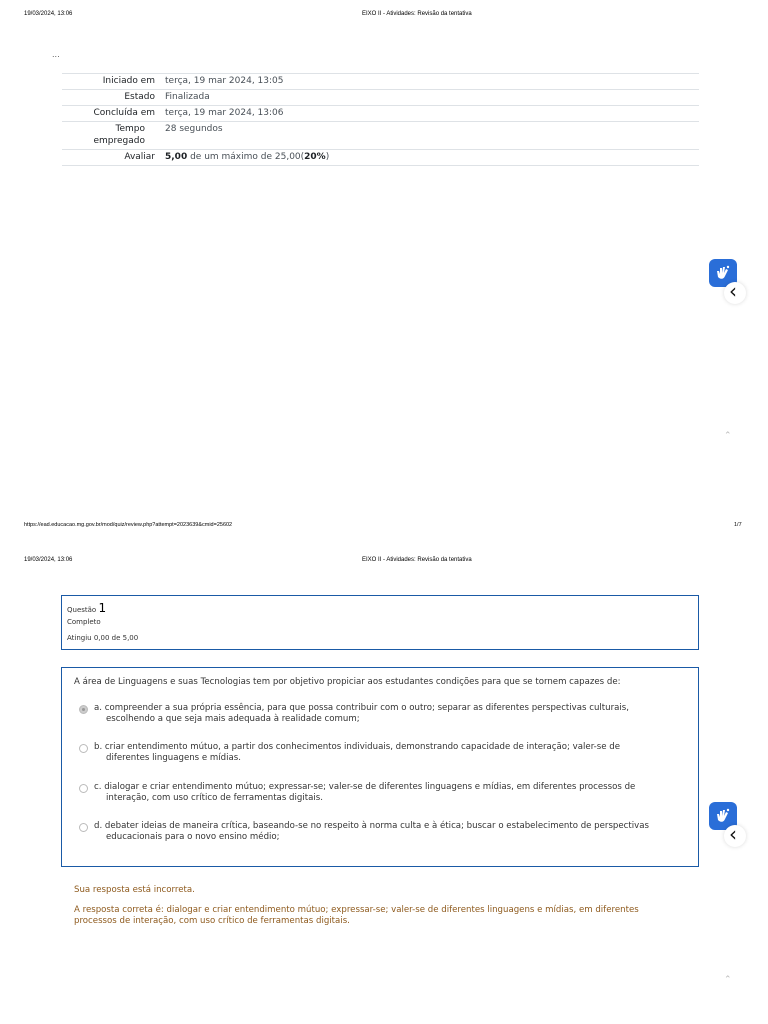 The width and height of the screenshot is (768, 1024). What do you see at coordinates (315, 157) in the screenshot?
I see `grade-percent: 20%` at bounding box center [315, 157].